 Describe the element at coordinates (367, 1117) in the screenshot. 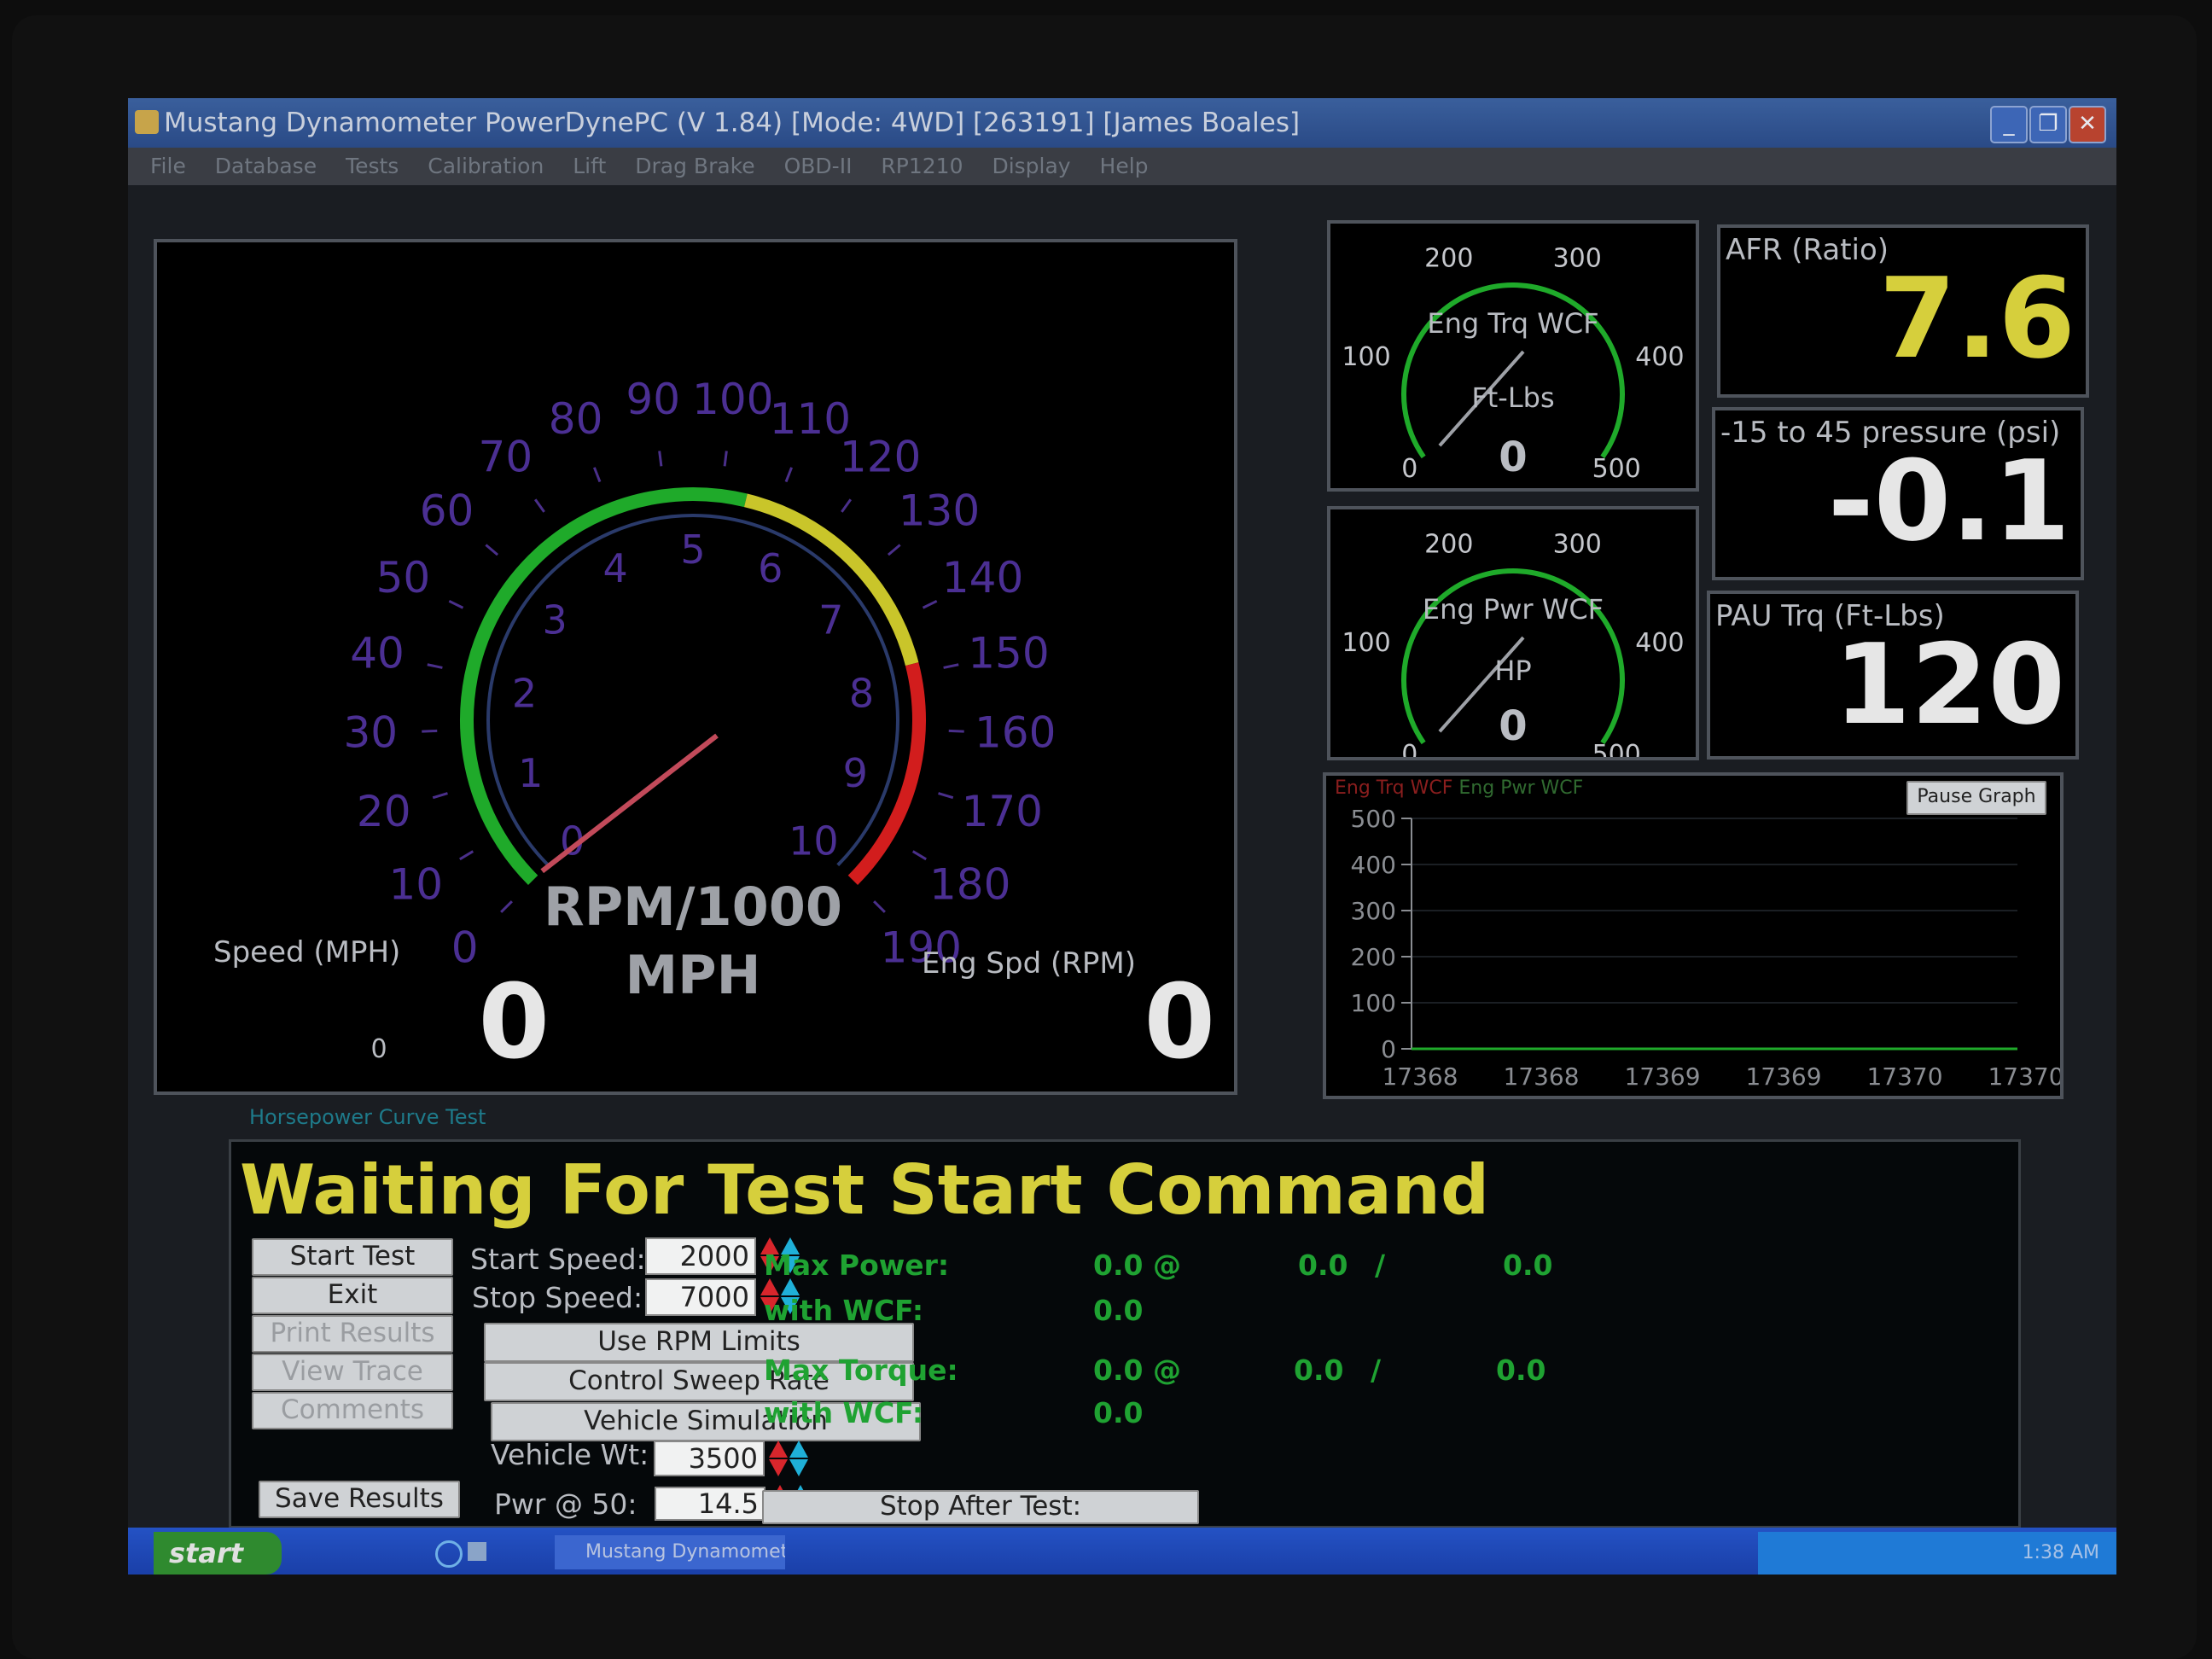

I see `section-label: Horsepower Curve Test` at that location.